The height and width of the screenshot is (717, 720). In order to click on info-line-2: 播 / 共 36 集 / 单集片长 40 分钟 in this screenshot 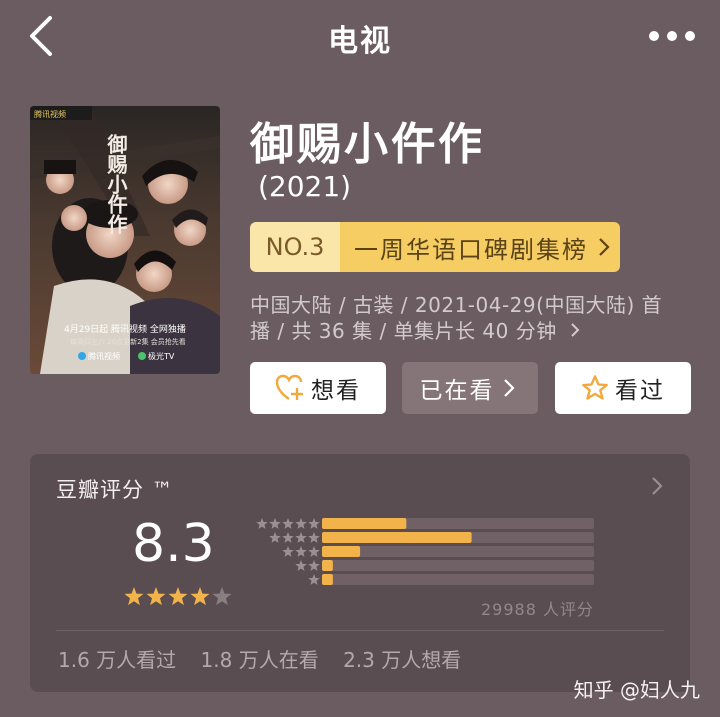, I will do `click(470, 331)`.